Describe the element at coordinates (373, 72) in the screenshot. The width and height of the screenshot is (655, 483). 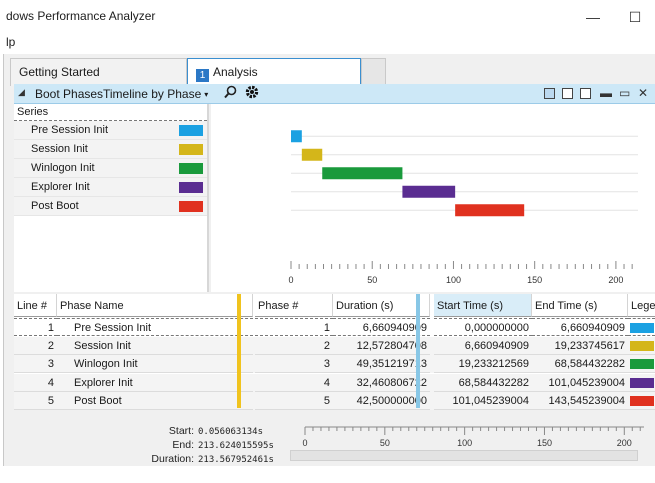
I see `new-tab-button` at that location.